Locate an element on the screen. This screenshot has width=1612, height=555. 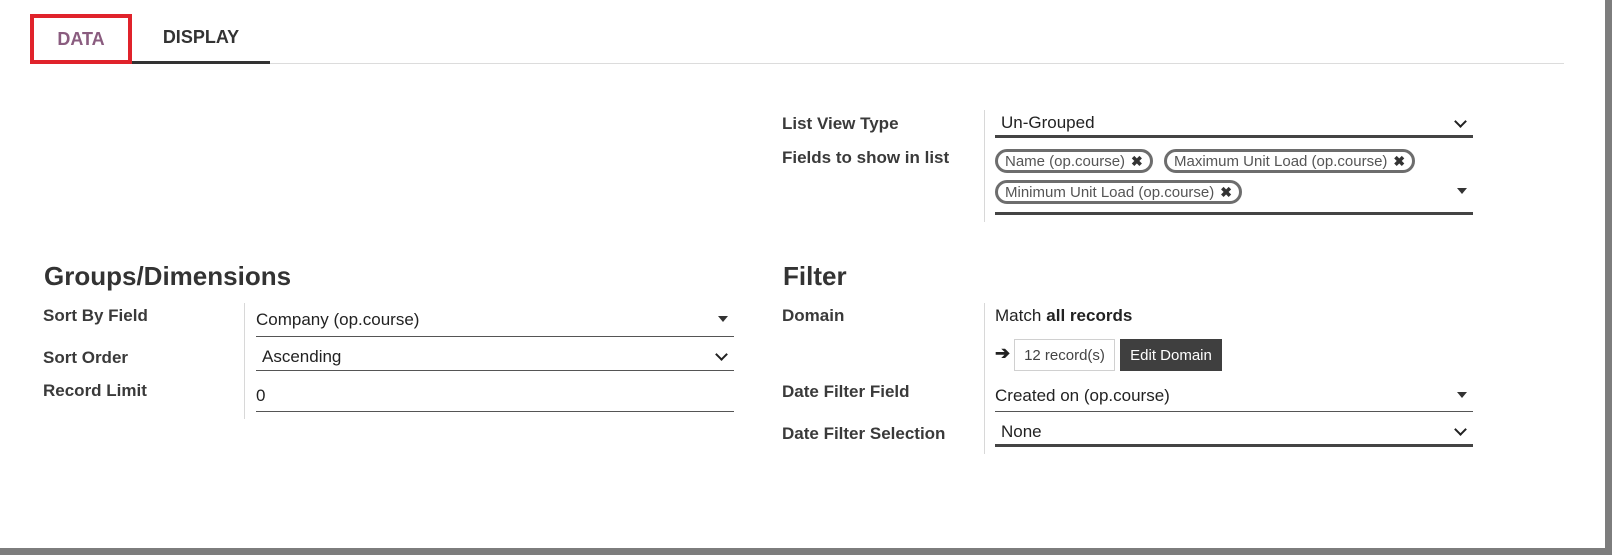
date-filter-selection-label: Date Filter Selection is located at coordinates (864, 433).